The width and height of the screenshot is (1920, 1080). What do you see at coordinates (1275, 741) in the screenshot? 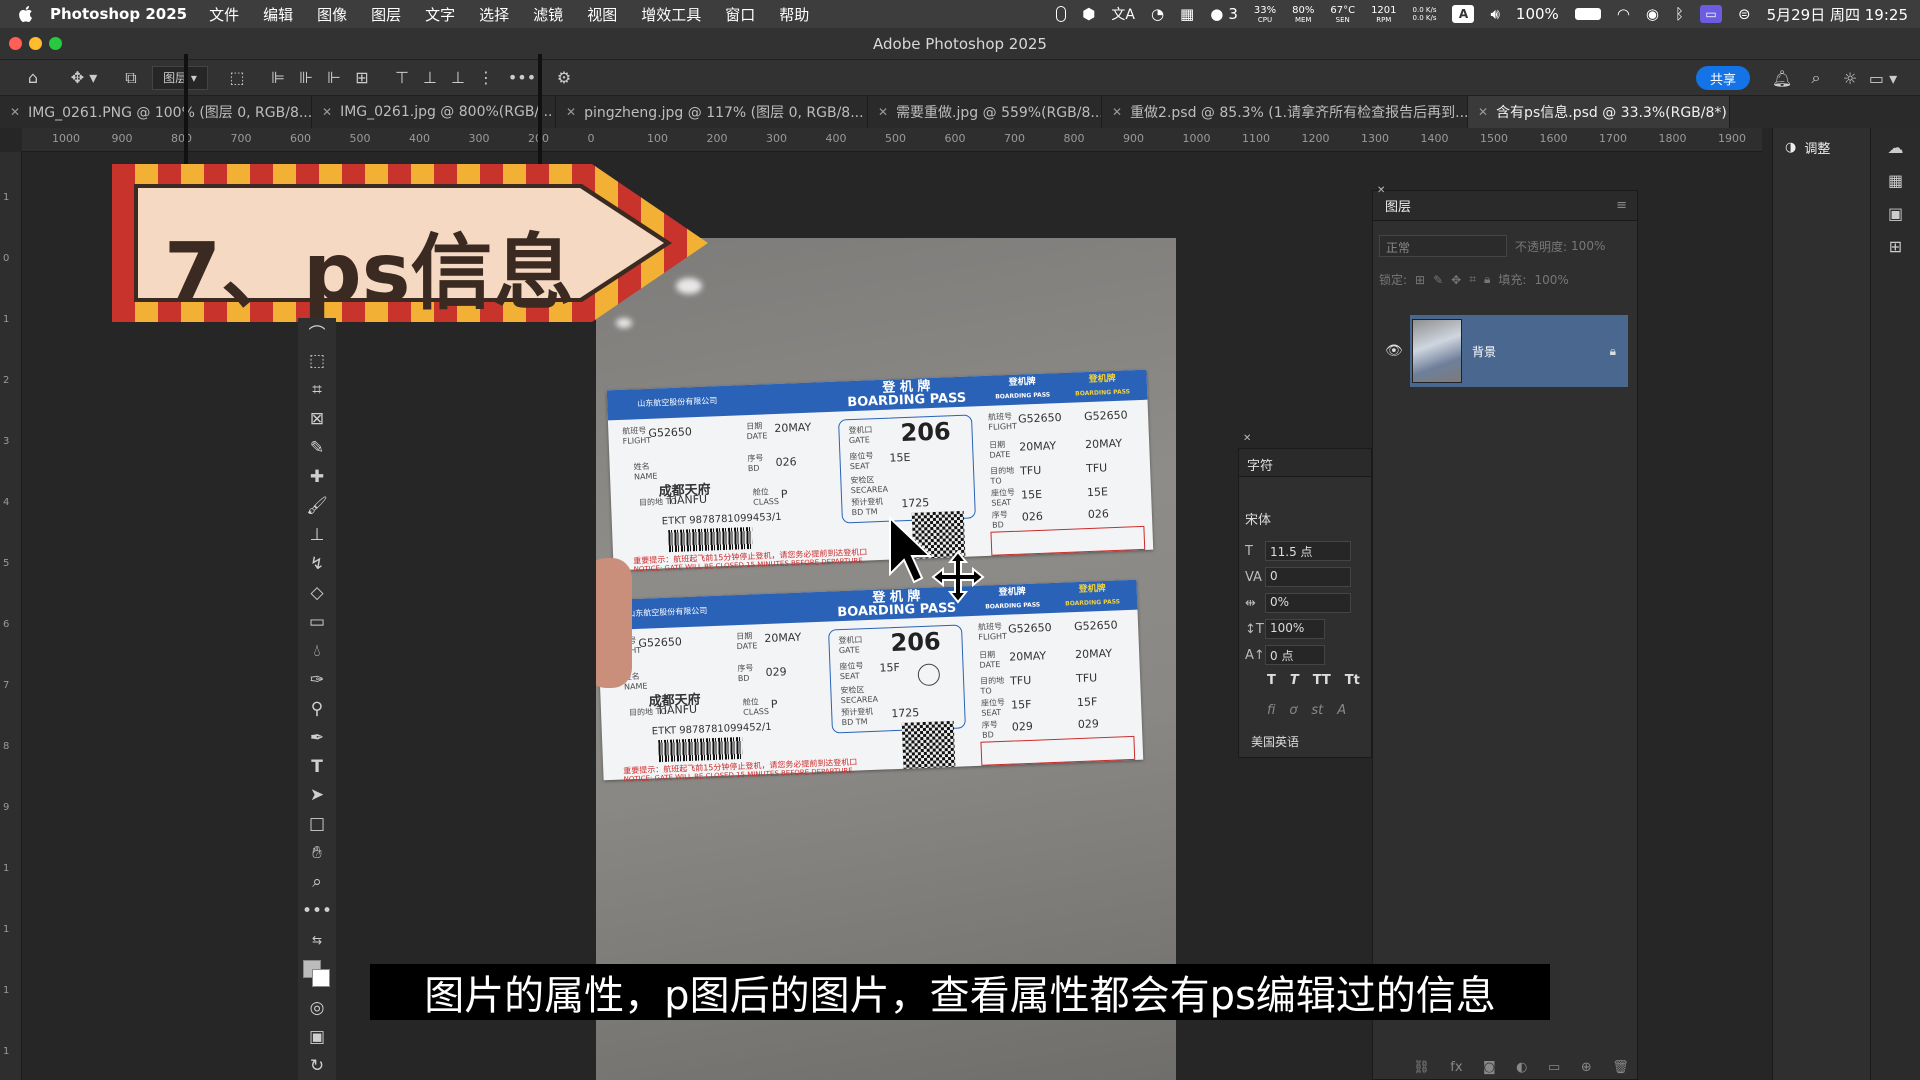
I see `language-select: 美国英语` at bounding box center [1275, 741].